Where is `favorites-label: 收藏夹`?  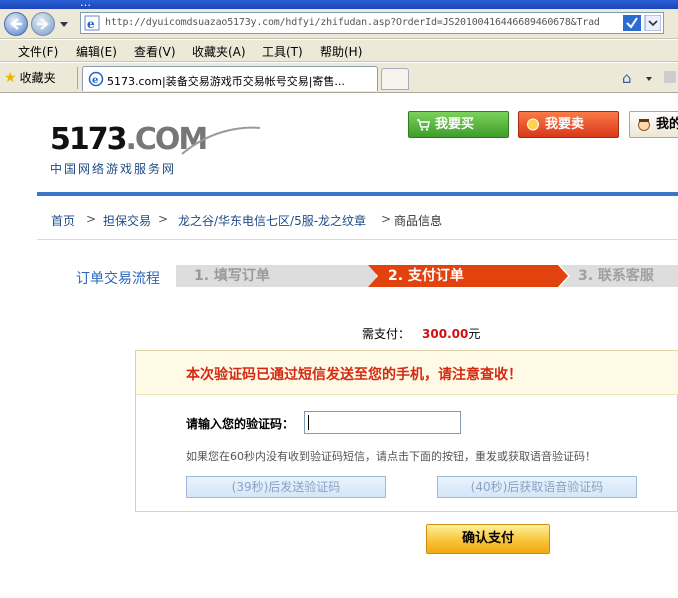
favorites-label: 收藏夹 is located at coordinates (37, 78).